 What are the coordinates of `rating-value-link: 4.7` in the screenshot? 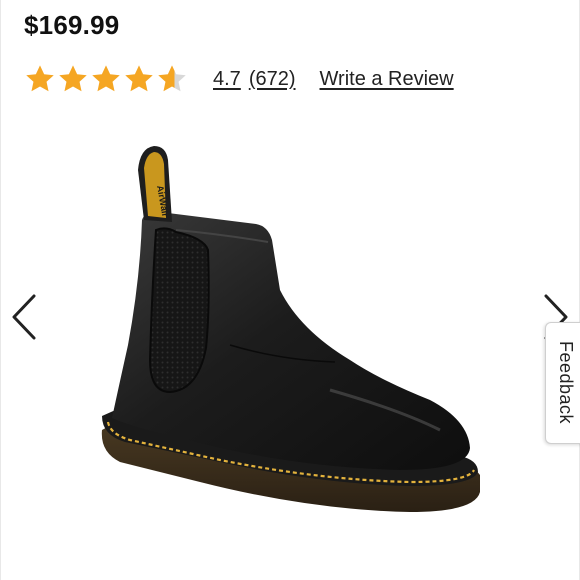 It's located at (227, 79).